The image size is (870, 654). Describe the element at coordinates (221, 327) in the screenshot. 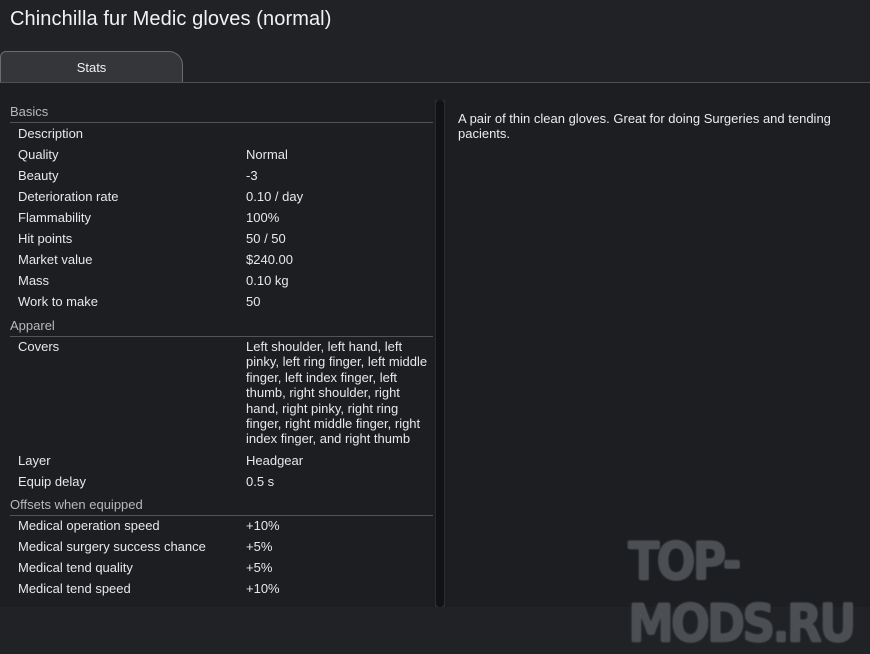

I see `section-apparel-header: Apparel` at that location.